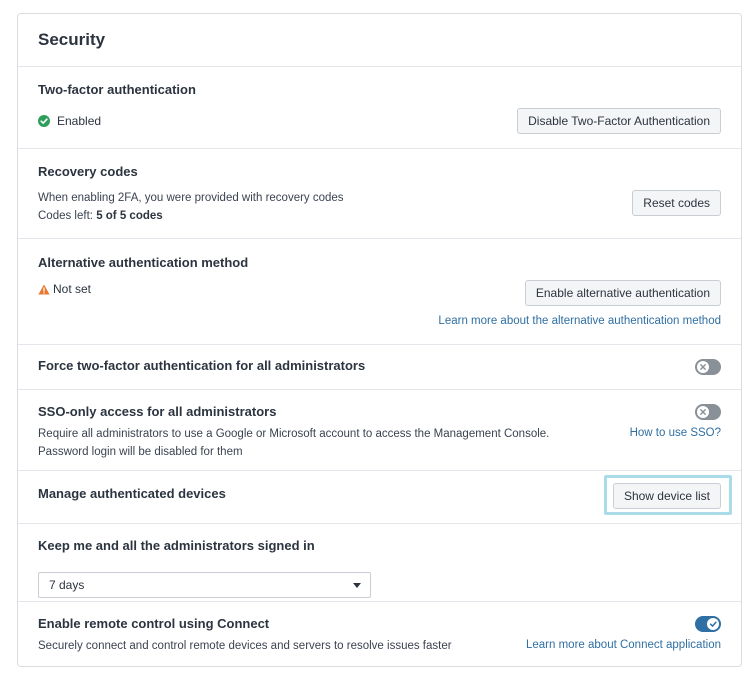 Image resolution: width=748 pixels, height=675 pixels. Describe the element at coordinates (157, 411) in the screenshot. I see `sso-title: SSO-only access for all administrators` at that location.